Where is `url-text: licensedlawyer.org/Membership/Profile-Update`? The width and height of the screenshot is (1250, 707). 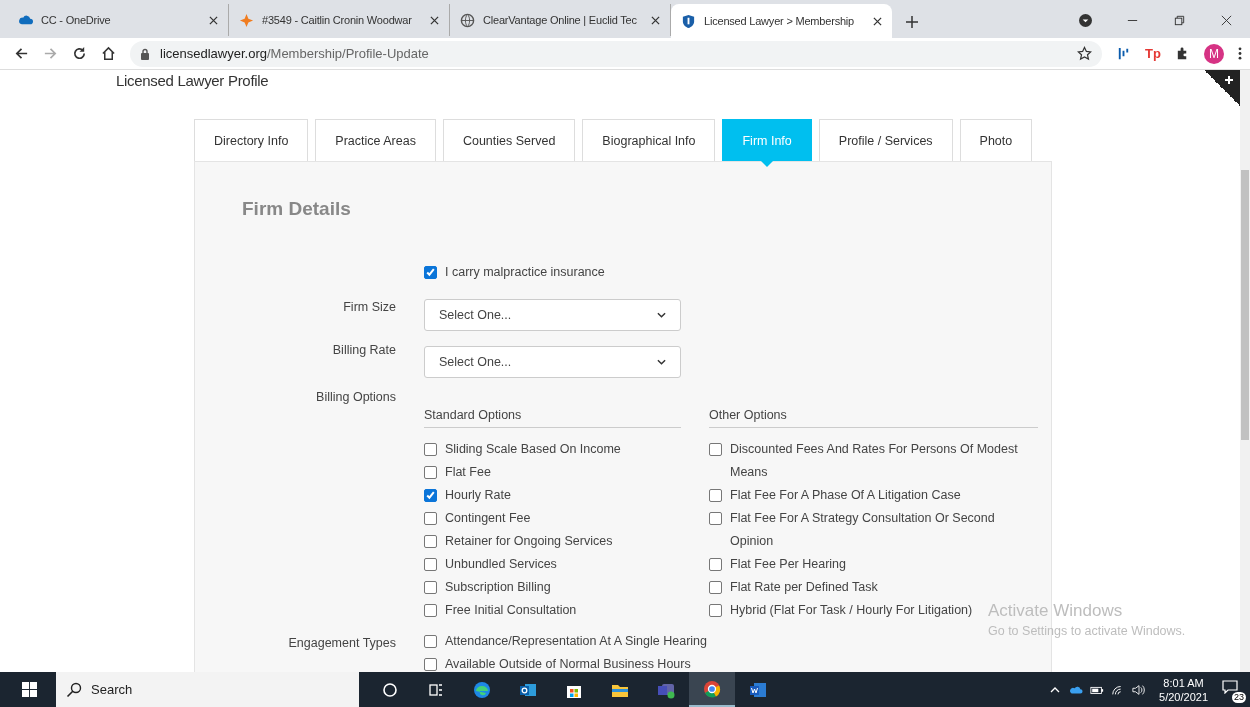
url-text: licensedlawyer.org/Membership/Profile-Update is located at coordinates (294, 53).